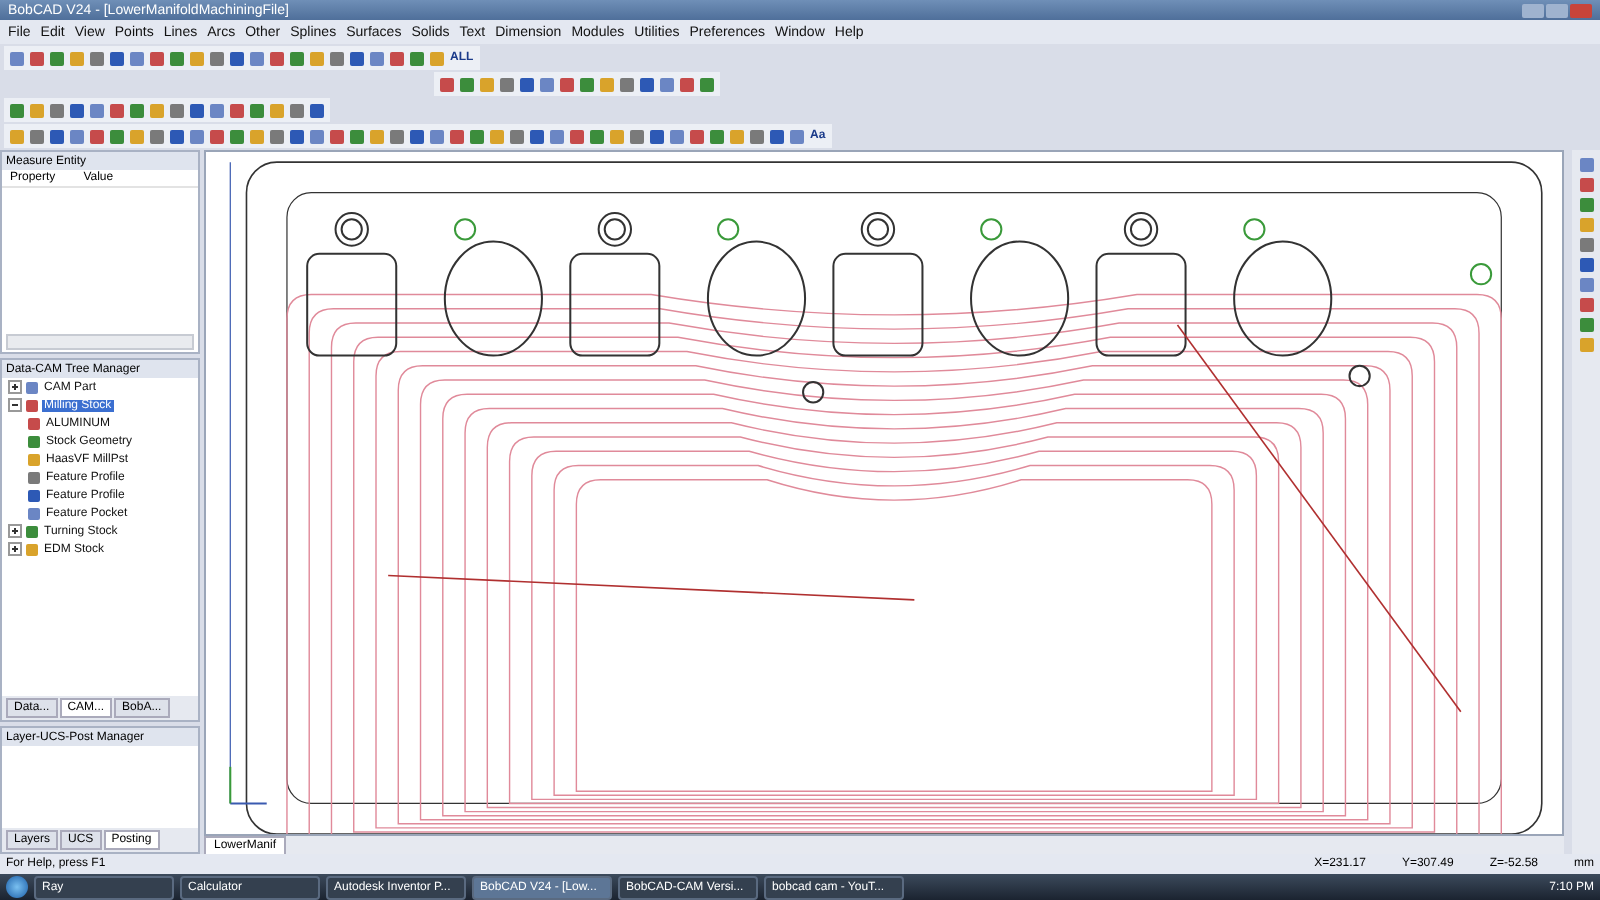 Image resolution: width=1600 pixels, height=900 pixels. What do you see at coordinates (17, 887) in the screenshot?
I see `start-button` at bounding box center [17, 887].